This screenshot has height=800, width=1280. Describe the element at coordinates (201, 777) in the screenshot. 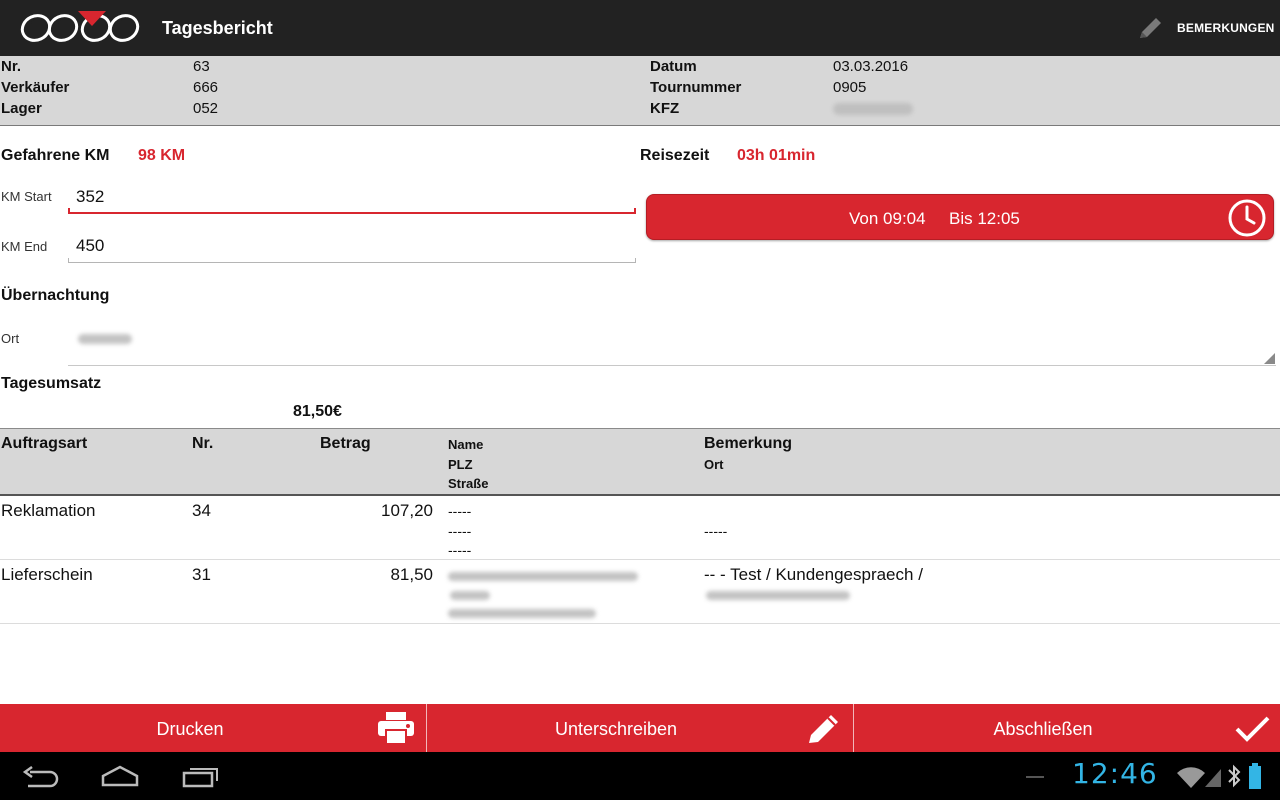

I see `recent-apps-icon` at that location.